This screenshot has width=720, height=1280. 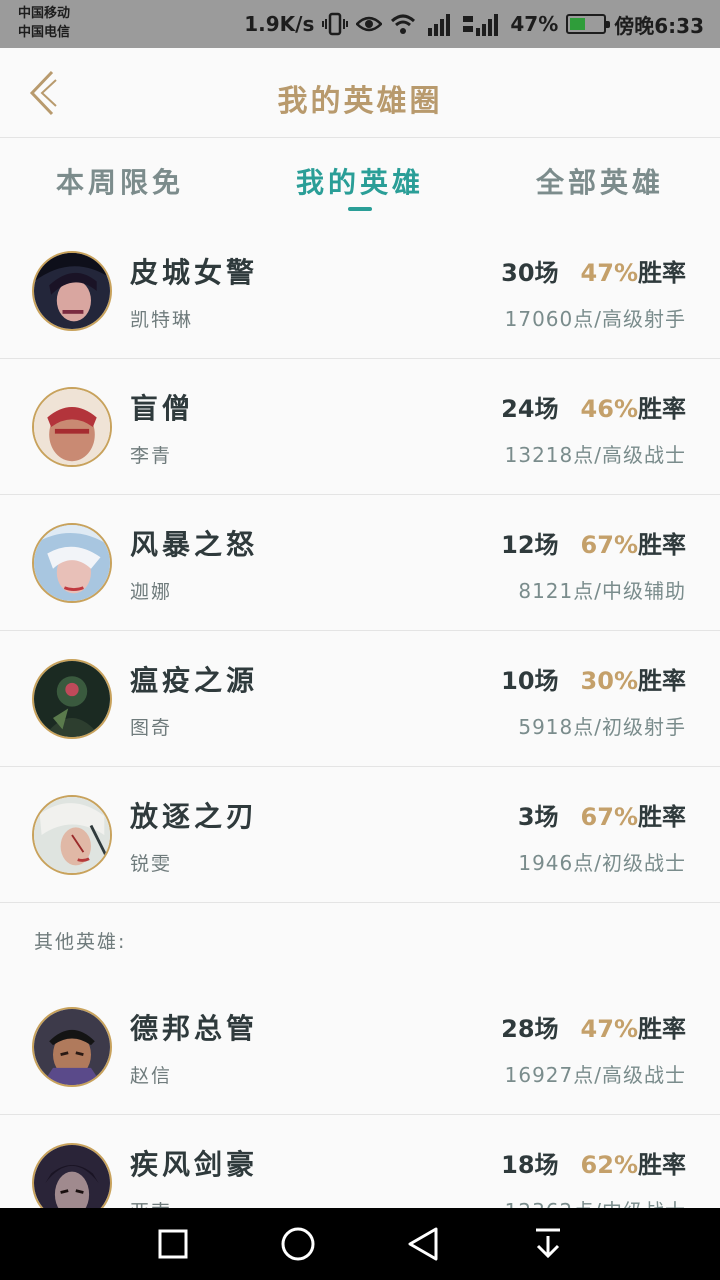 I want to click on hero-stats: 10场 30%胜率, so click(x=593, y=678).